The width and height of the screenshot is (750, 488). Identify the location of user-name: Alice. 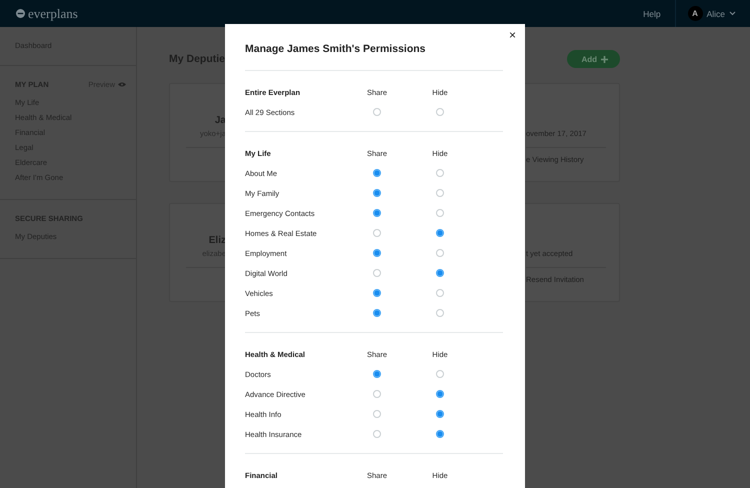
(715, 13).